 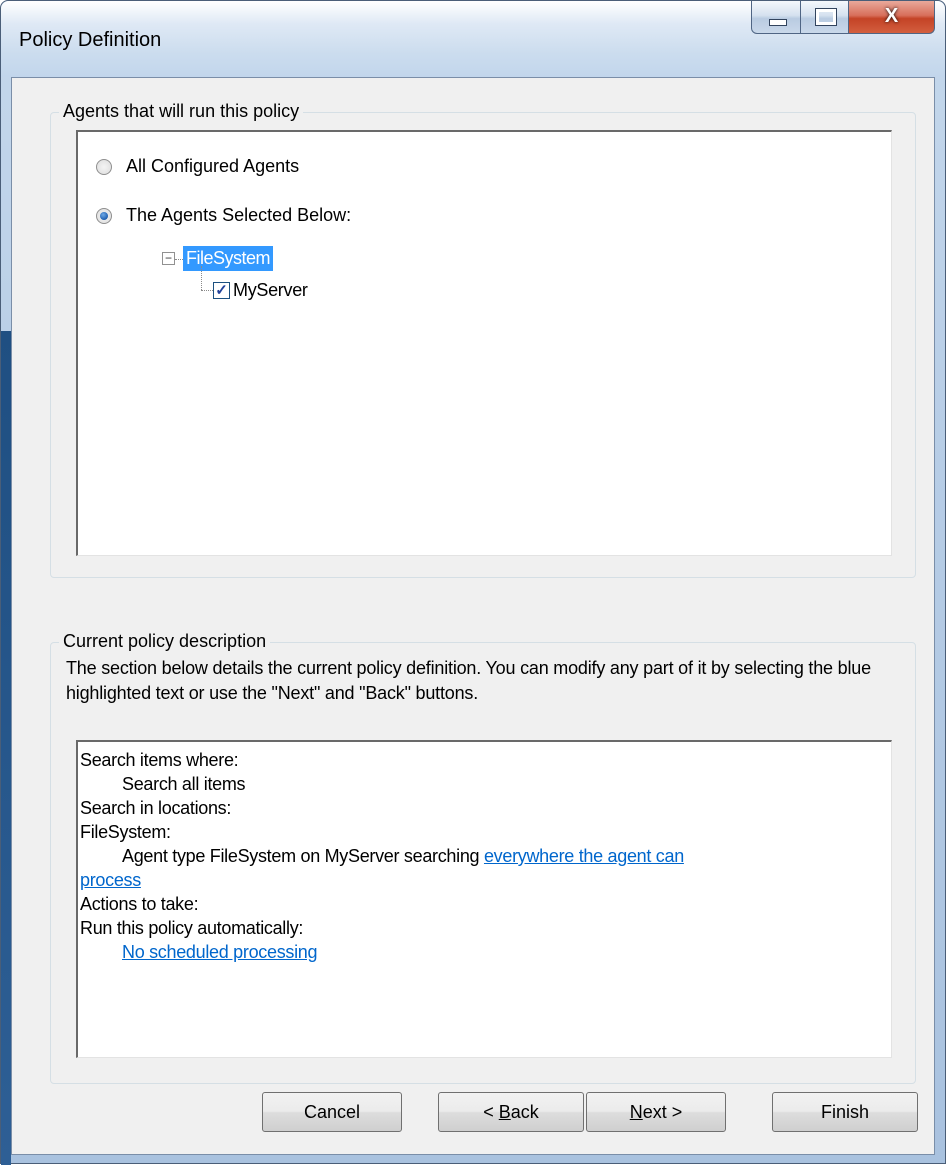 What do you see at coordinates (636, 1111) in the screenshot?
I see `next-label-mnemonic: N` at bounding box center [636, 1111].